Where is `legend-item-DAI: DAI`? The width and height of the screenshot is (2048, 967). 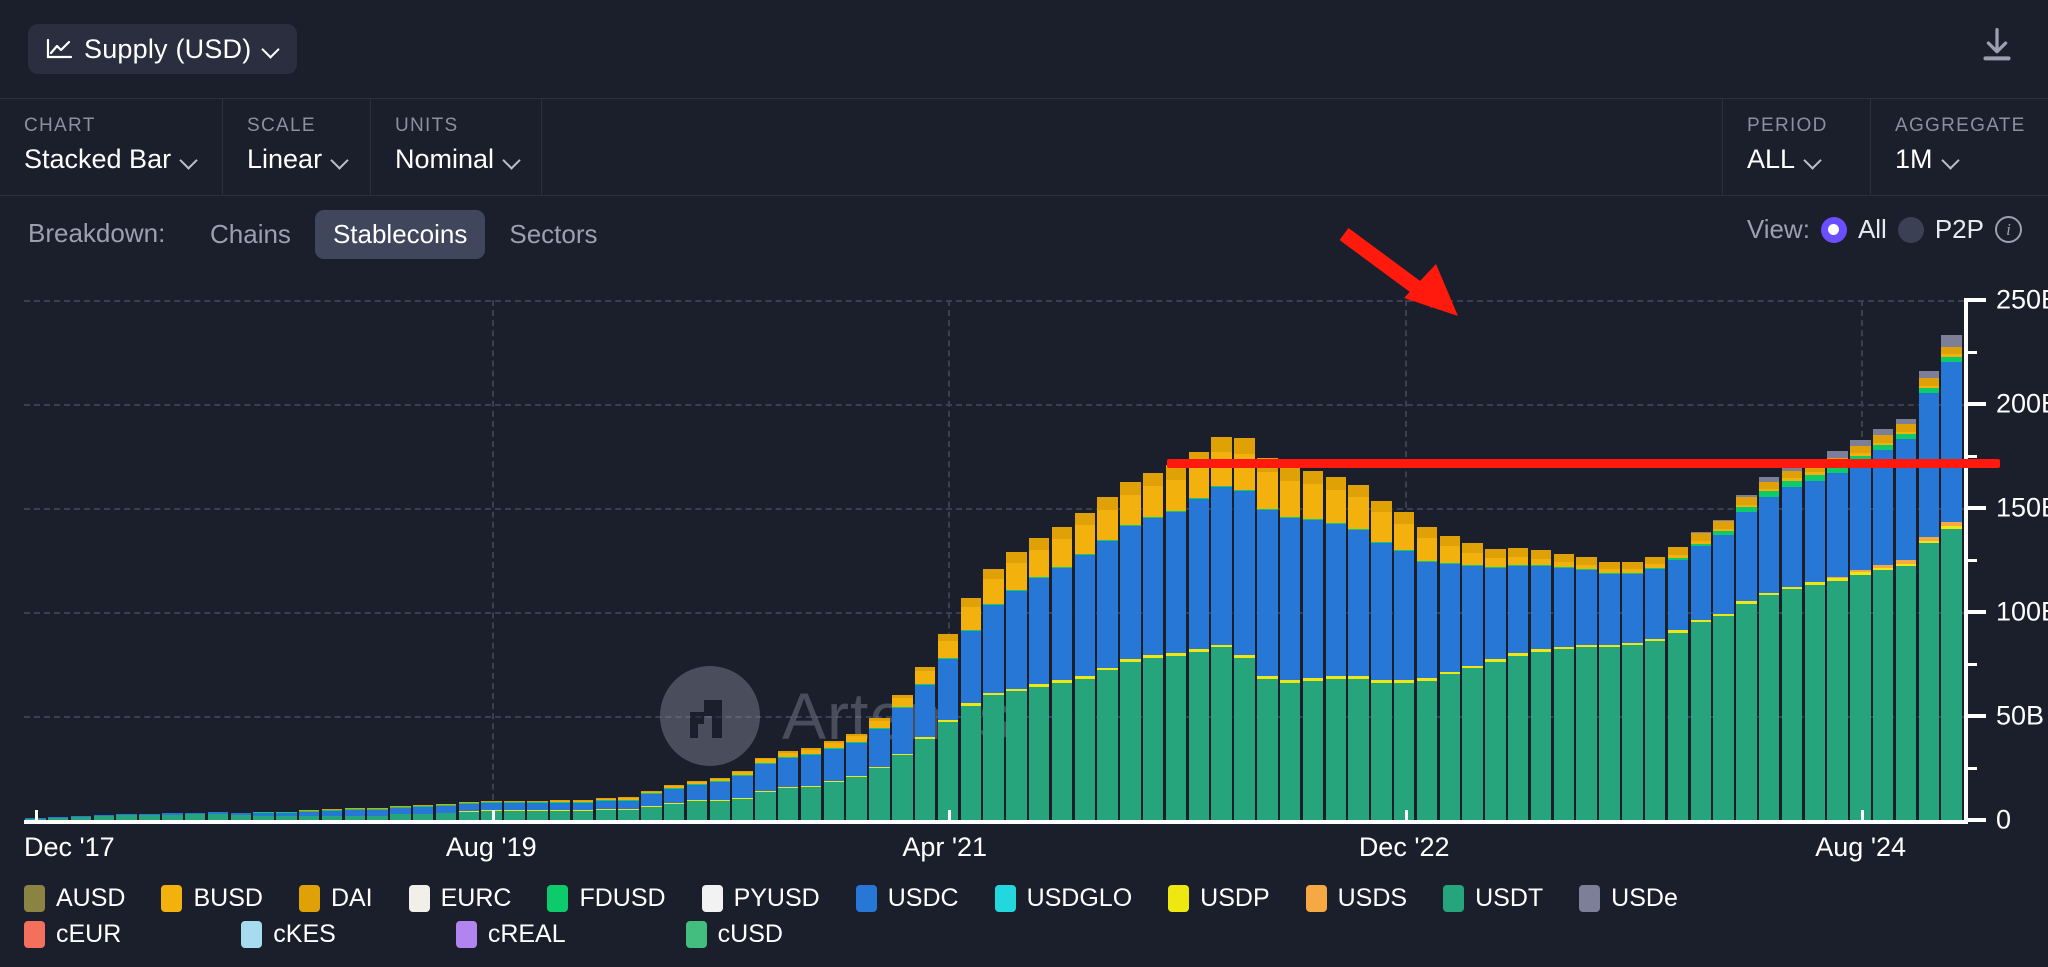 legend-item-DAI: DAI is located at coordinates (335, 898).